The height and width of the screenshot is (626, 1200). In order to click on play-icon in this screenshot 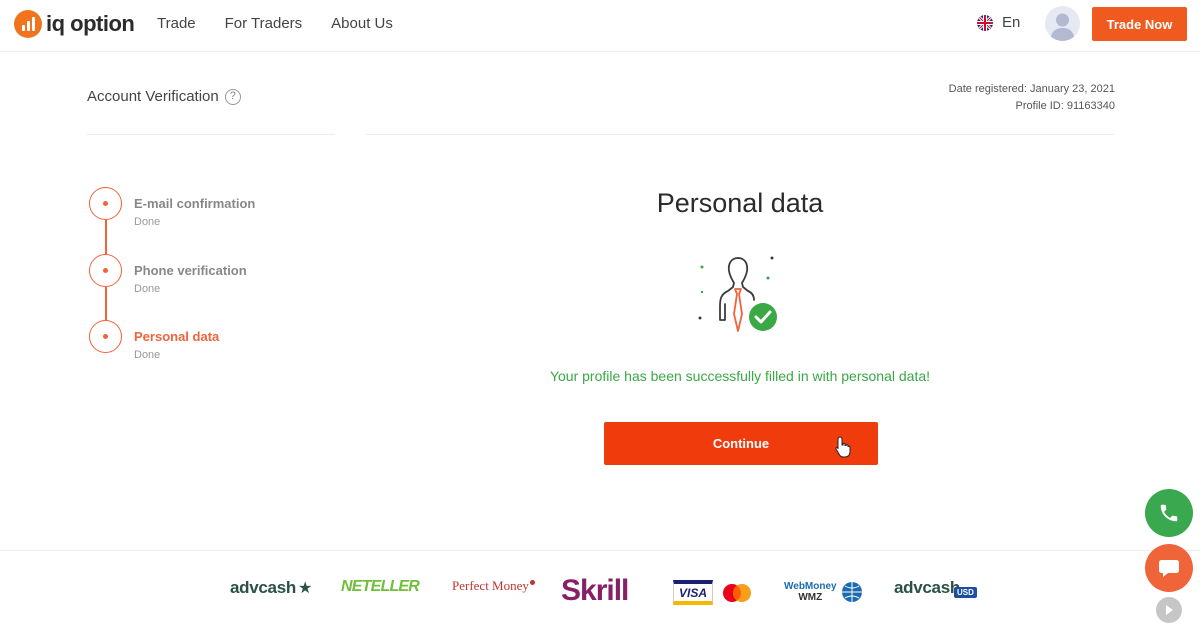, I will do `click(1169, 610)`.